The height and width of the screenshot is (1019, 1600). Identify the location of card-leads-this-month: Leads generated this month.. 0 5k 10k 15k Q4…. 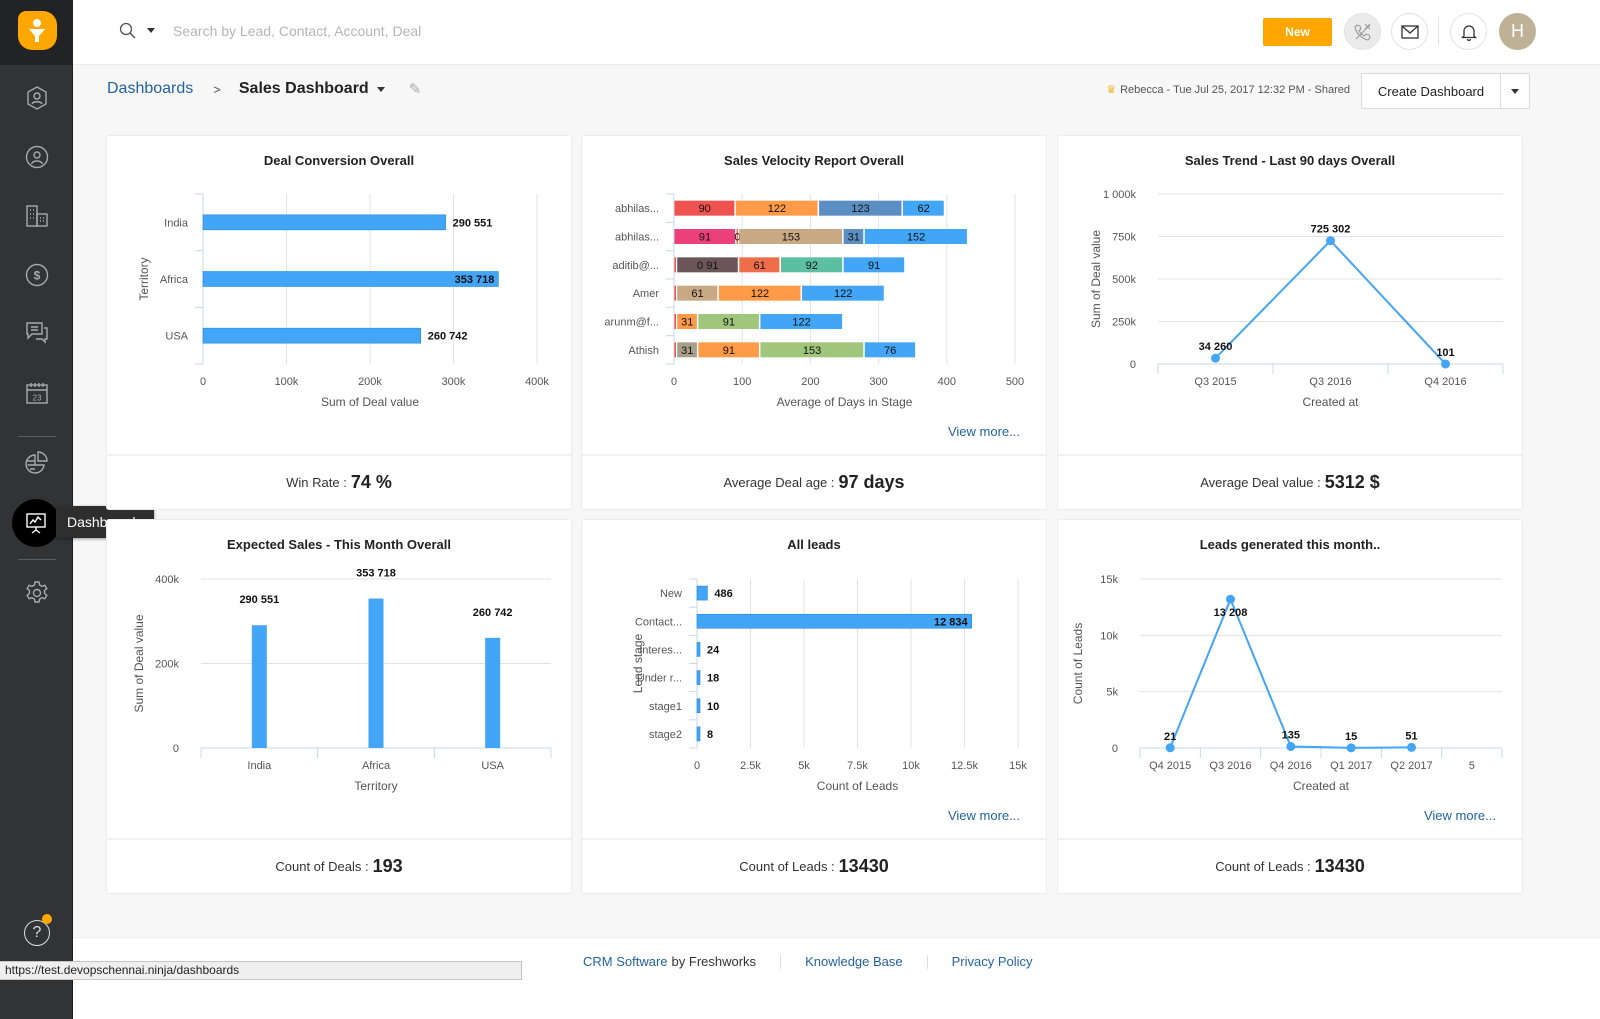
(1290, 706).